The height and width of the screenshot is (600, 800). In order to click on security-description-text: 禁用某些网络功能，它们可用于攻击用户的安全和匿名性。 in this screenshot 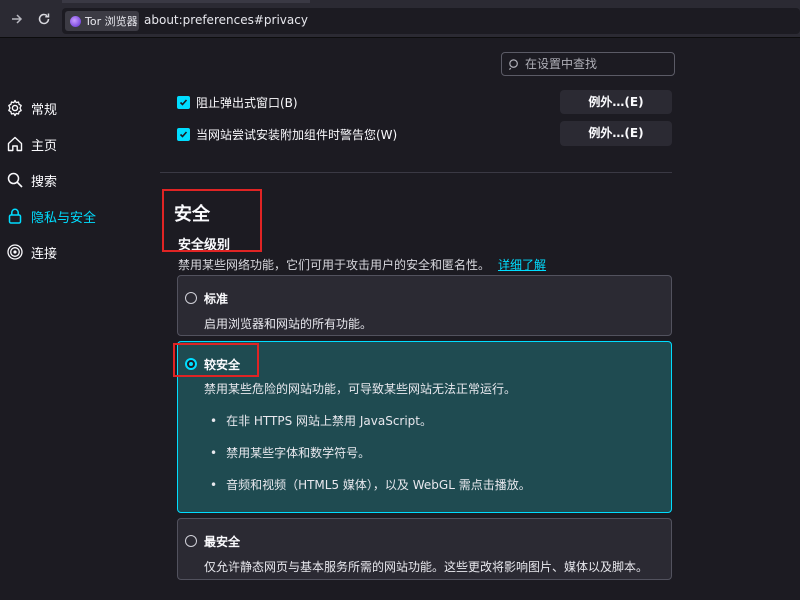, I will do `click(334, 265)`.